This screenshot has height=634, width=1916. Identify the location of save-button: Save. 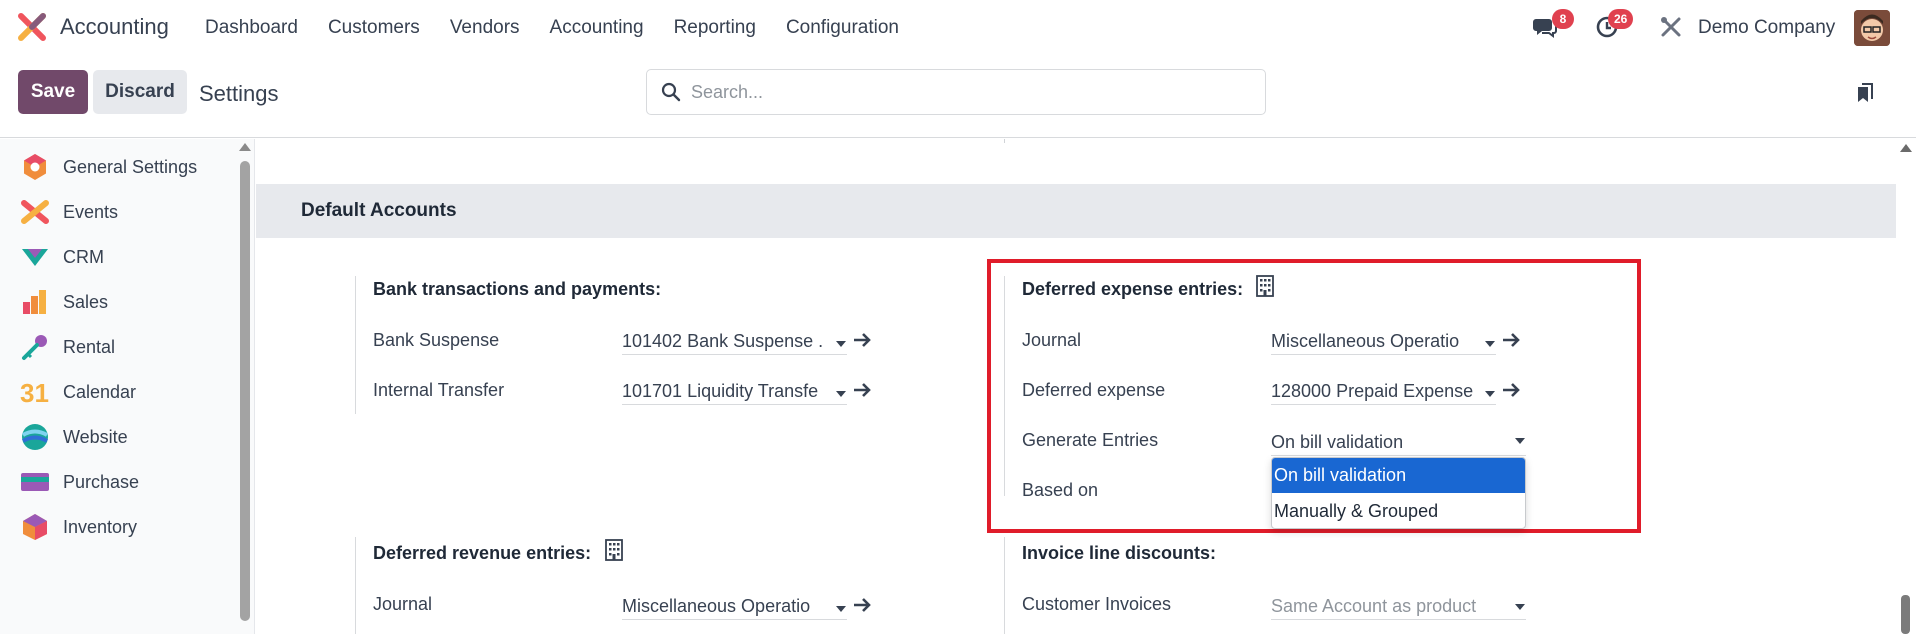
(53, 92).